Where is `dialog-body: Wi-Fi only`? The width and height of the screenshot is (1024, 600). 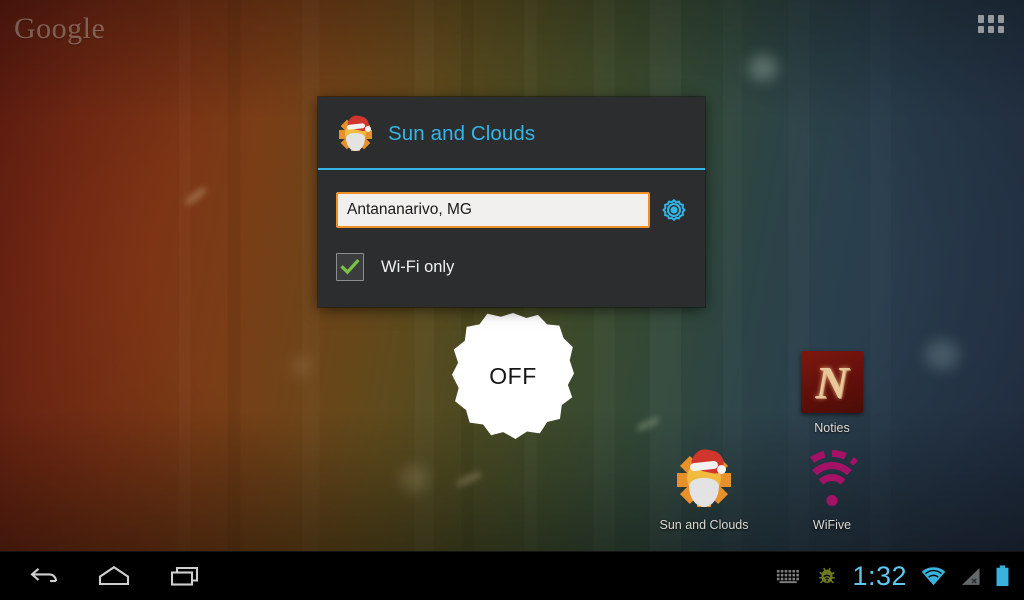
dialog-body: Wi-Fi only is located at coordinates (511, 238).